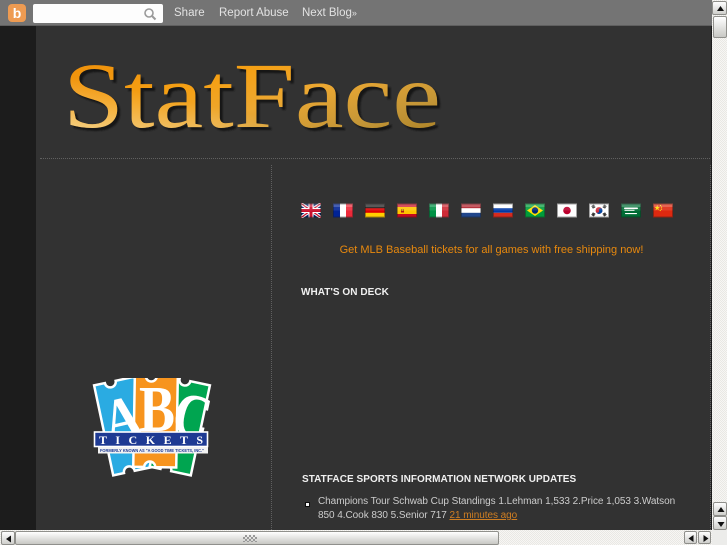 Image resolution: width=727 pixels, height=545 pixels. What do you see at coordinates (151, 440) in the screenshot?
I see `svg-text: T I C K E T S` at bounding box center [151, 440].